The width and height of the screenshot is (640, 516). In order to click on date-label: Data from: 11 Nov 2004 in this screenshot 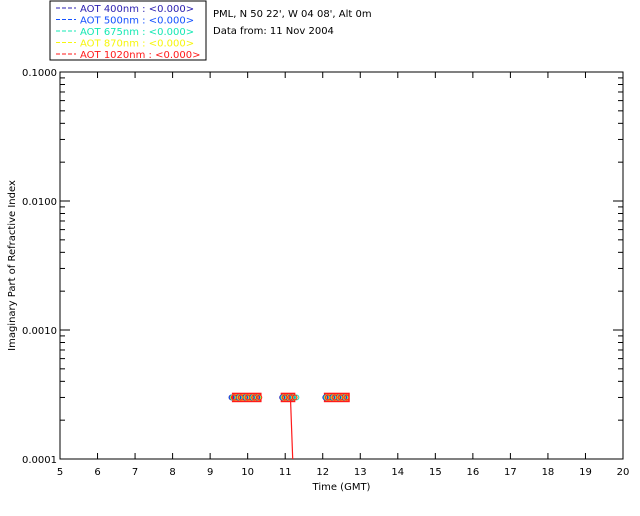, I will do `click(273, 31)`.